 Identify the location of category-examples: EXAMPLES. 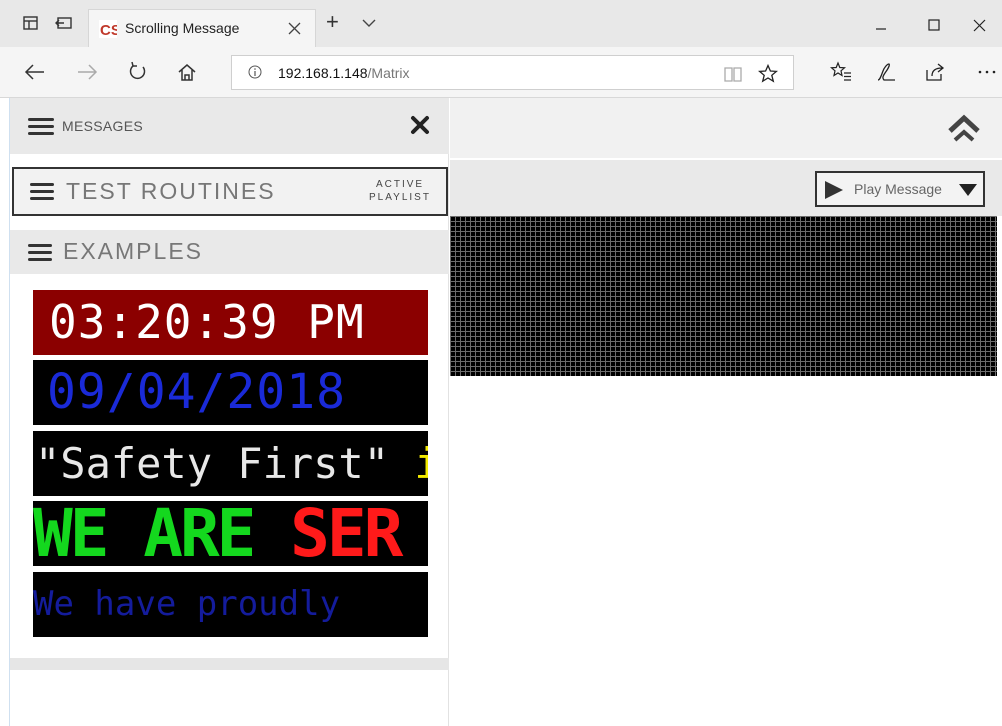
(229, 252).